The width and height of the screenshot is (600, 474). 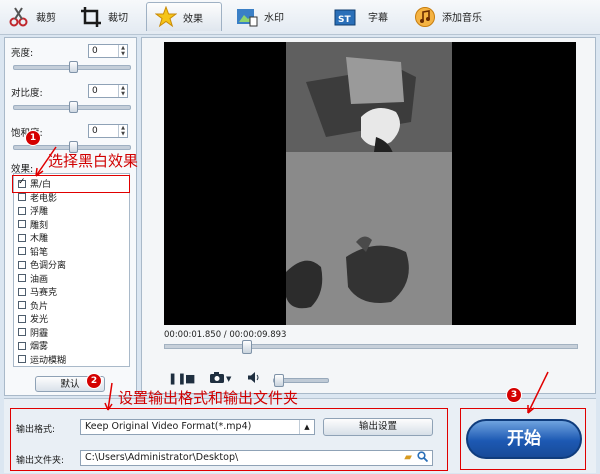 I want to click on step-badge-2: 2, so click(x=94, y=381).